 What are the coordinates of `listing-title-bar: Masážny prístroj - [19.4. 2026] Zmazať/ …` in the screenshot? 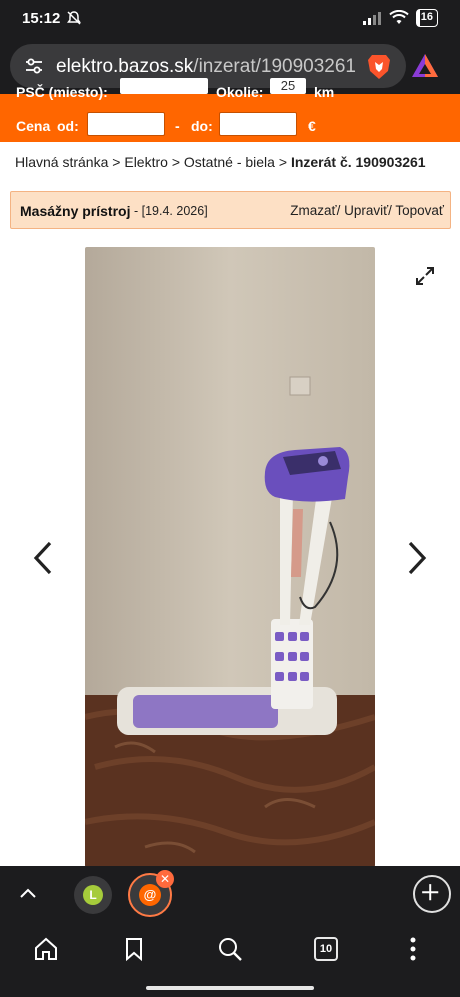 It's located at (230, 210).